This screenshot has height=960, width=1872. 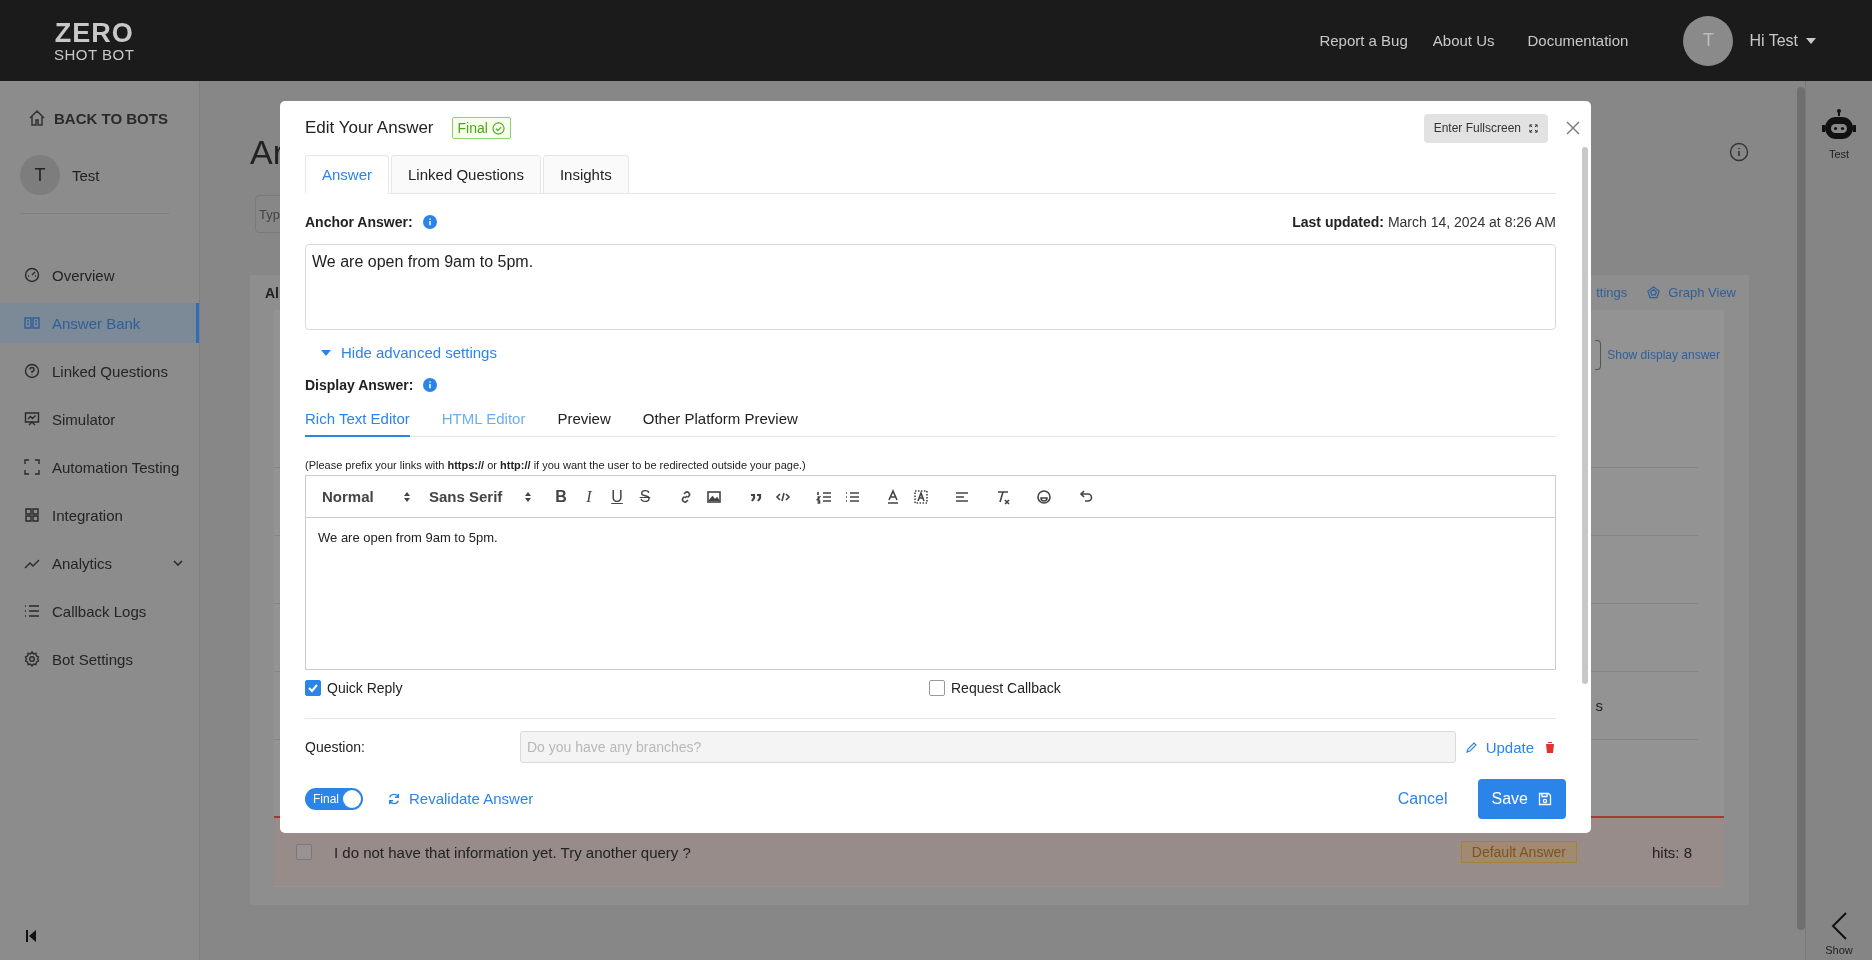 What do you see at coordinates (37, 118) in the screenshot?
I see `home-icon` at bounding box center [37, 118].